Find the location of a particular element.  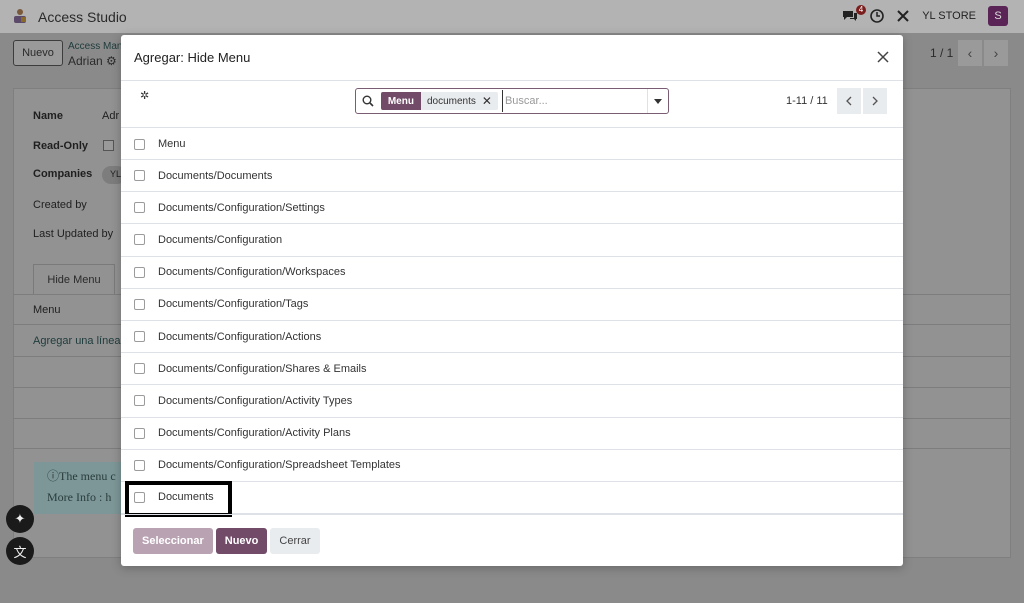

facet-remove-icon: ✕ is located at coordinates (490, 101).